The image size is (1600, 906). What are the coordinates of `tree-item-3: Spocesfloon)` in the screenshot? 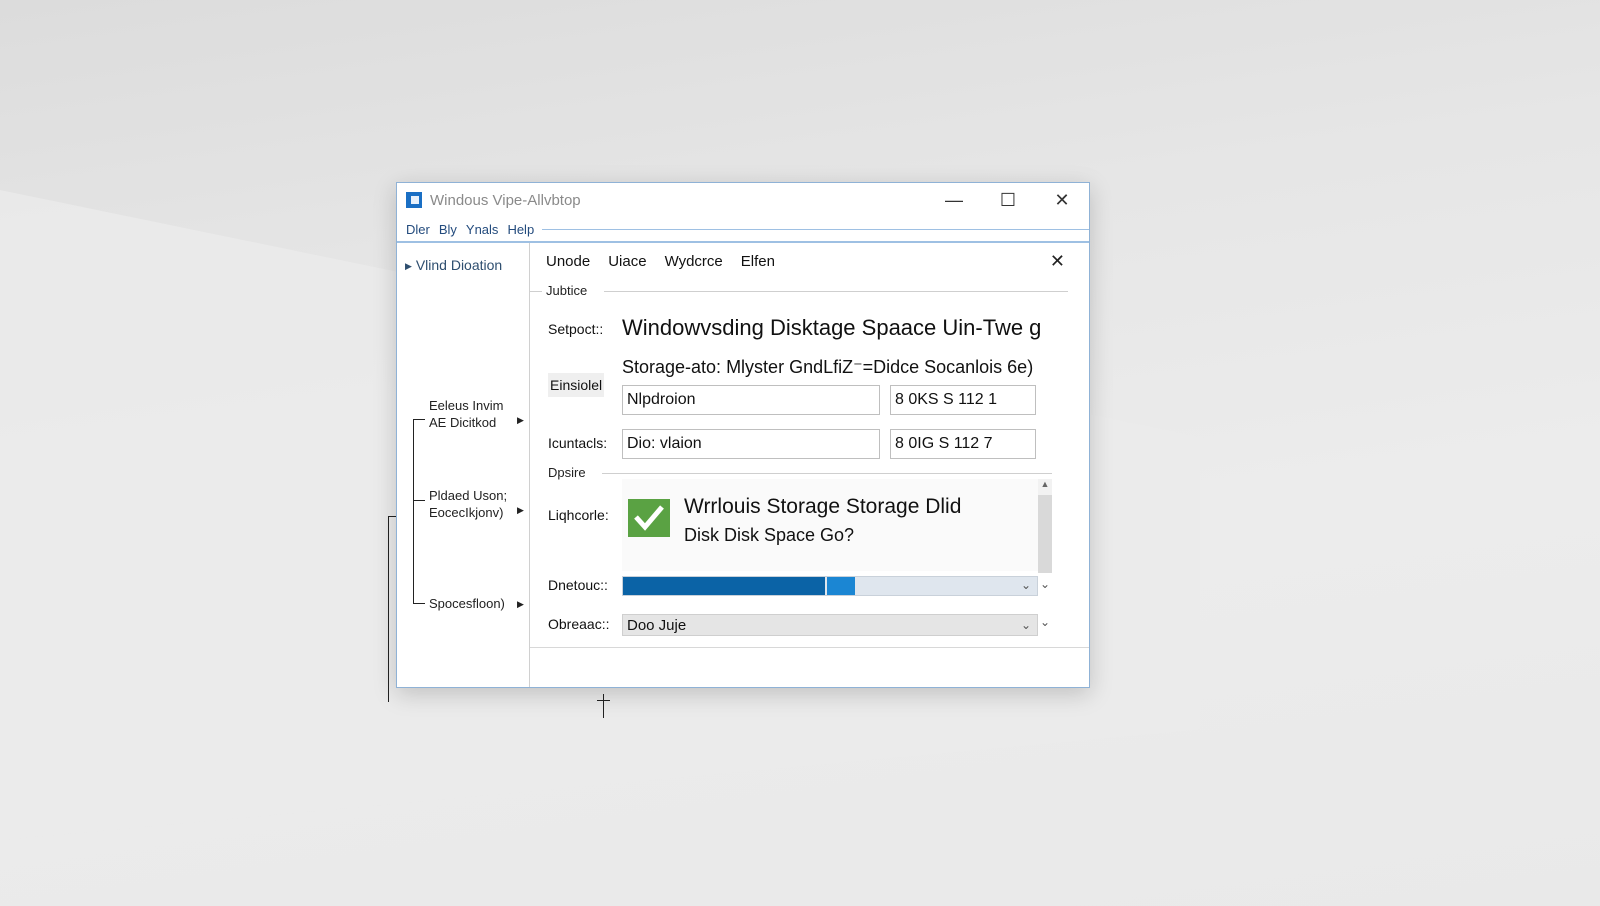 It's located at (467, 603).